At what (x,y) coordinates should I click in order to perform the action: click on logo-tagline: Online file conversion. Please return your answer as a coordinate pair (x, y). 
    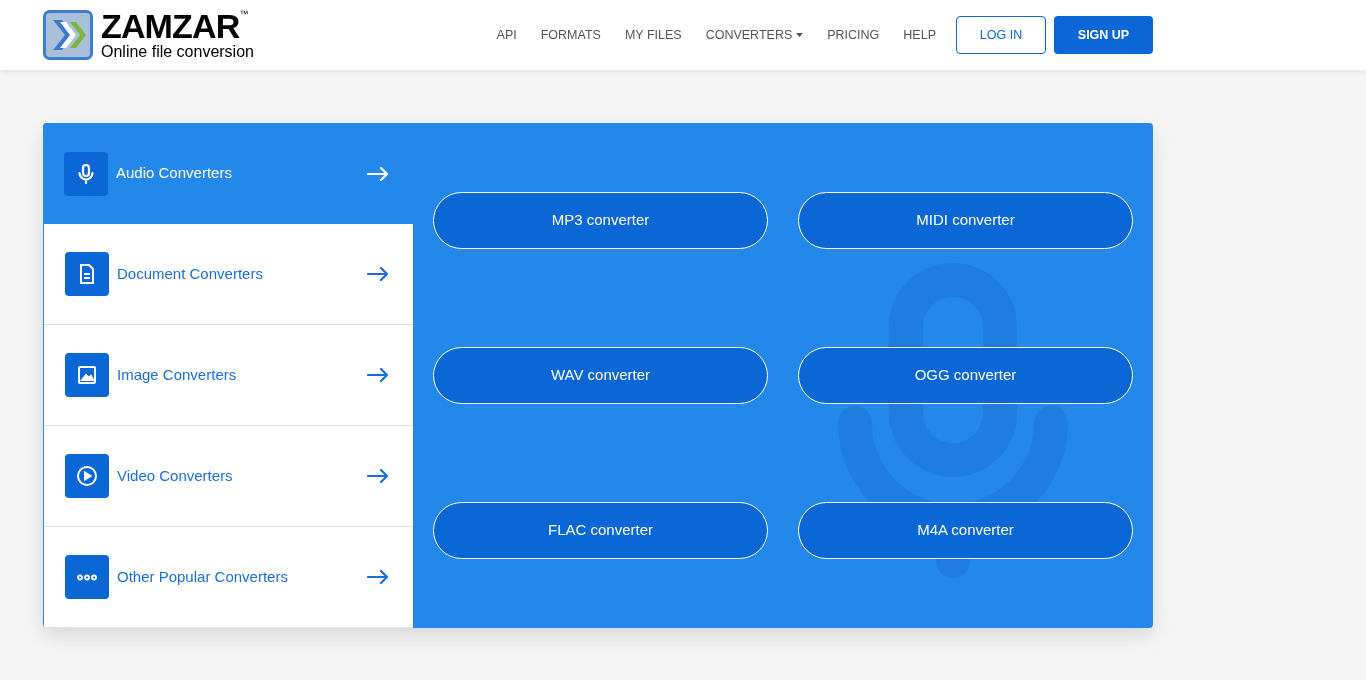
    Looking at the image, I should click on (177, 52).